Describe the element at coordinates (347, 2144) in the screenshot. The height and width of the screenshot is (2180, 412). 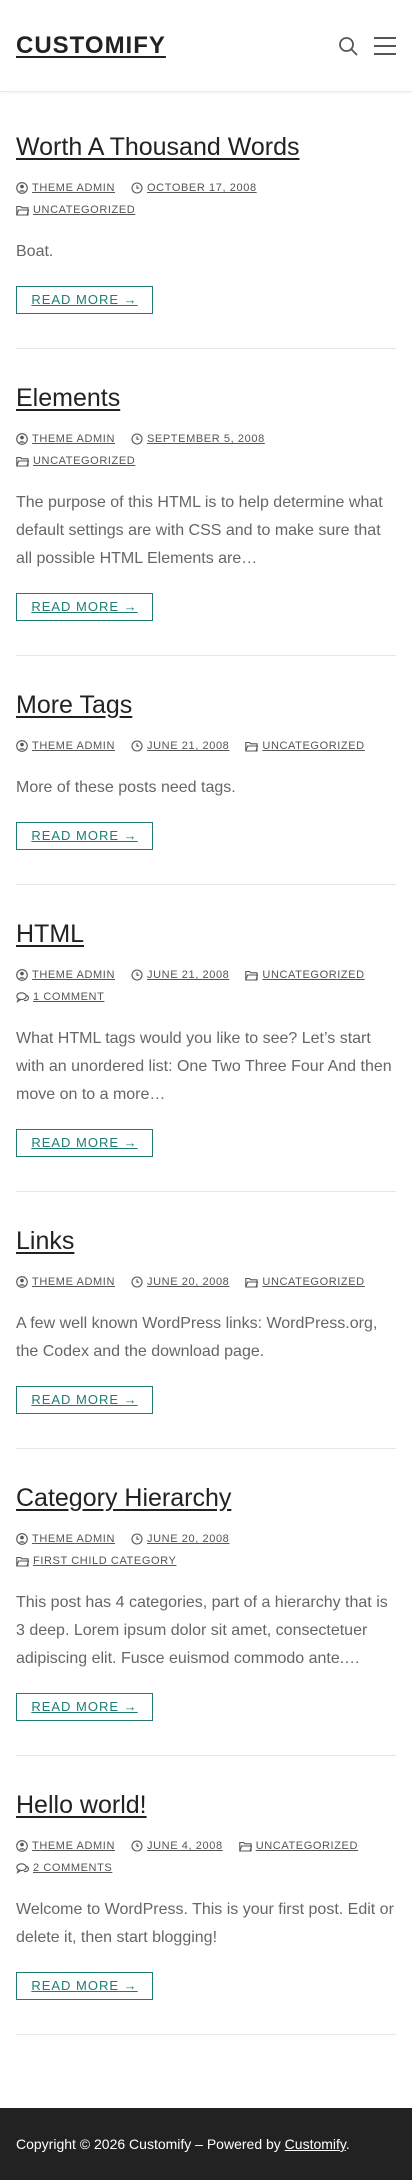
I see `footer-end: .` at that location.